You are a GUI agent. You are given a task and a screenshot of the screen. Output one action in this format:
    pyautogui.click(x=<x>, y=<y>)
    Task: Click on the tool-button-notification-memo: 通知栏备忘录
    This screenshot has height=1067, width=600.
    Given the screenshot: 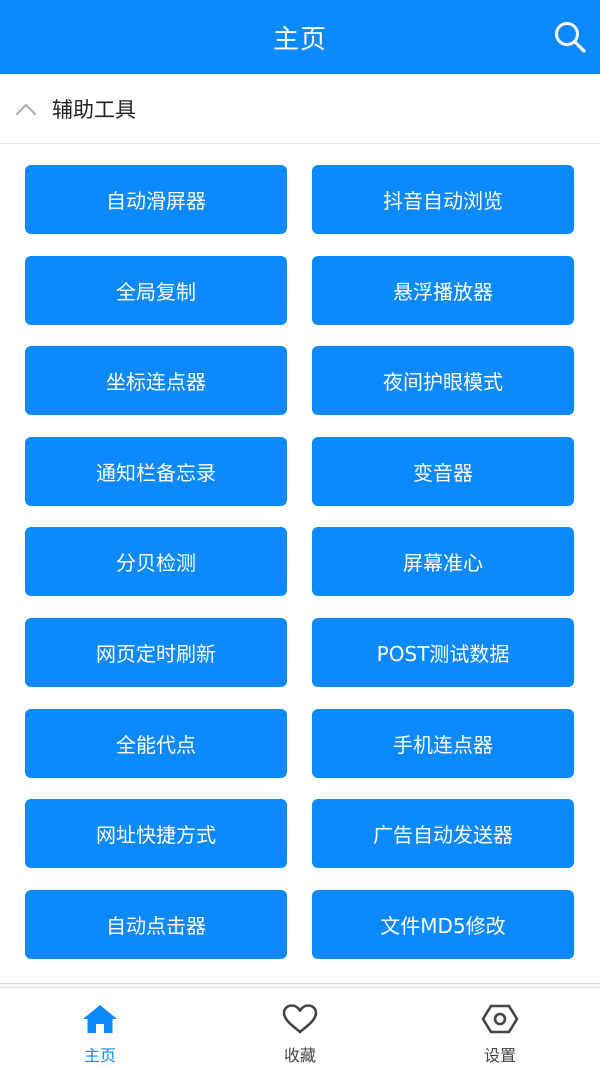 What is the action you would take?
    pyautogui.click(x=156, y=471)
    